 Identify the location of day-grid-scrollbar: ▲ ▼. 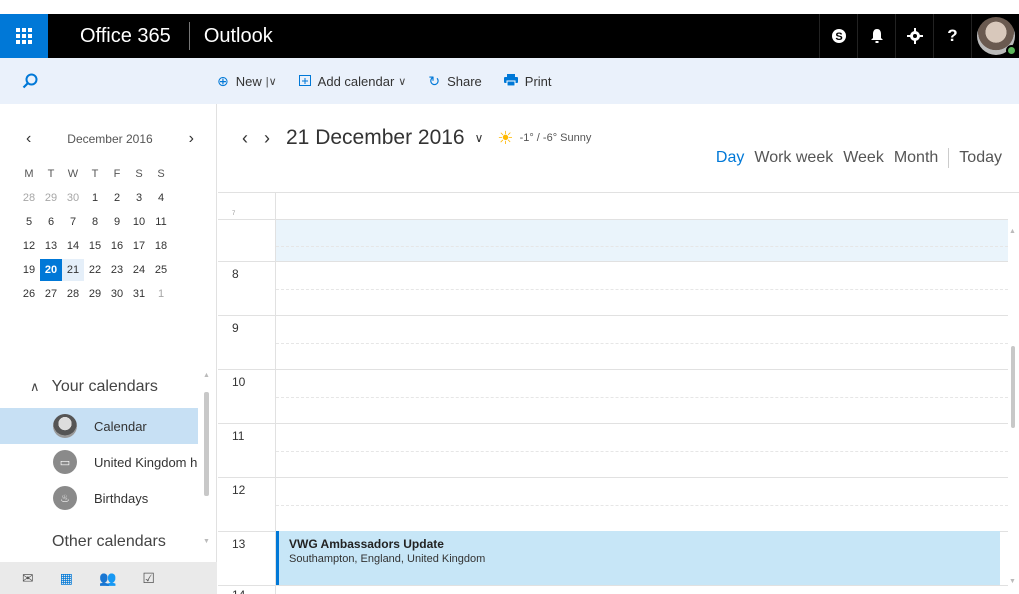
(1013, 395).